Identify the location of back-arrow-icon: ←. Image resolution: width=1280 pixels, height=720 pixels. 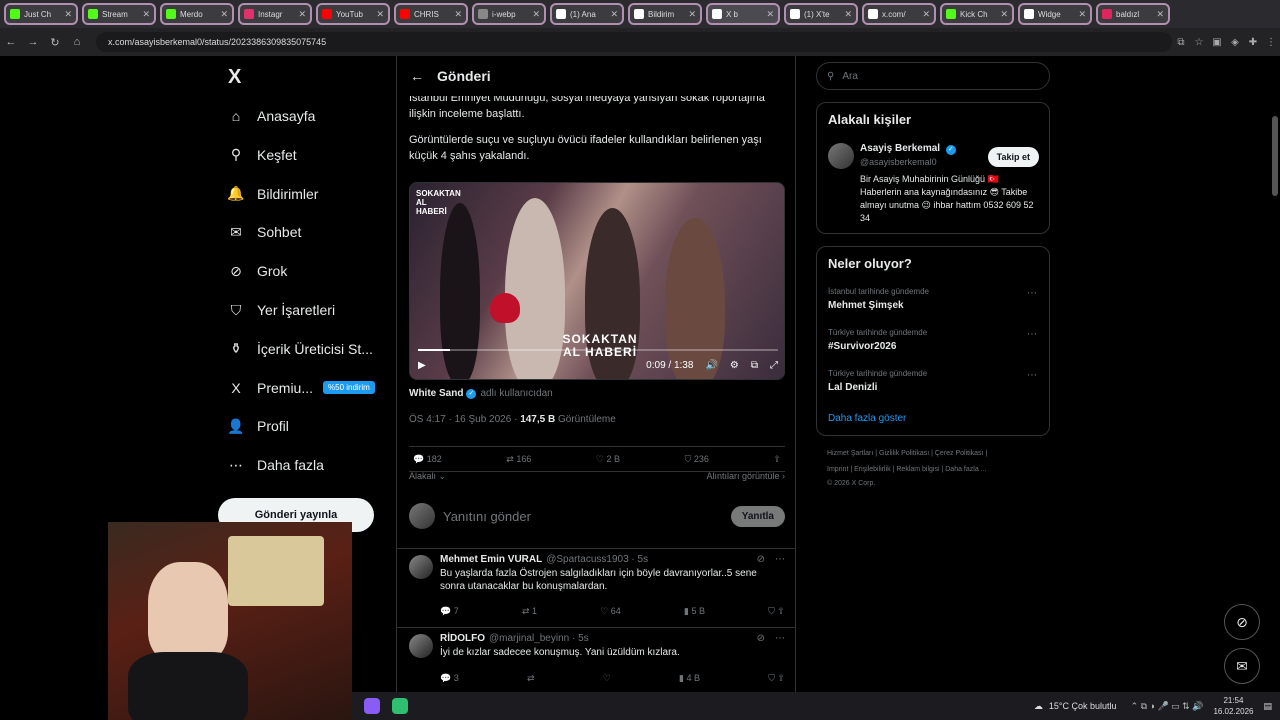
(417, 76).